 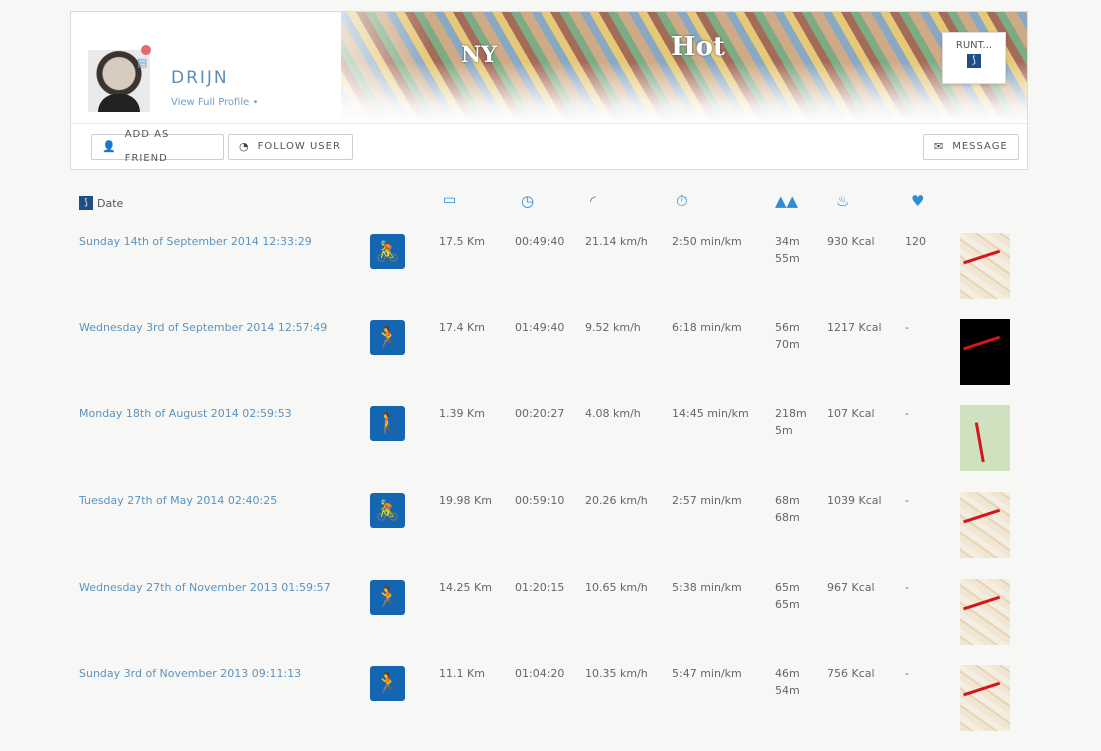 I want to click on elevation-gain: 34m, so click(x=787, y=241).